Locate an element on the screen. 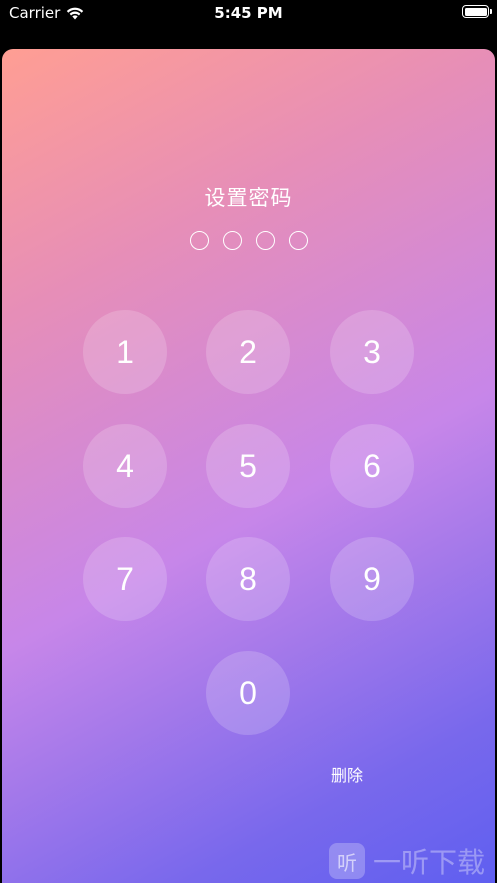 The height and width of the screenshot is (883, 497). key-0: 0 is located at coordinates (248, 693).